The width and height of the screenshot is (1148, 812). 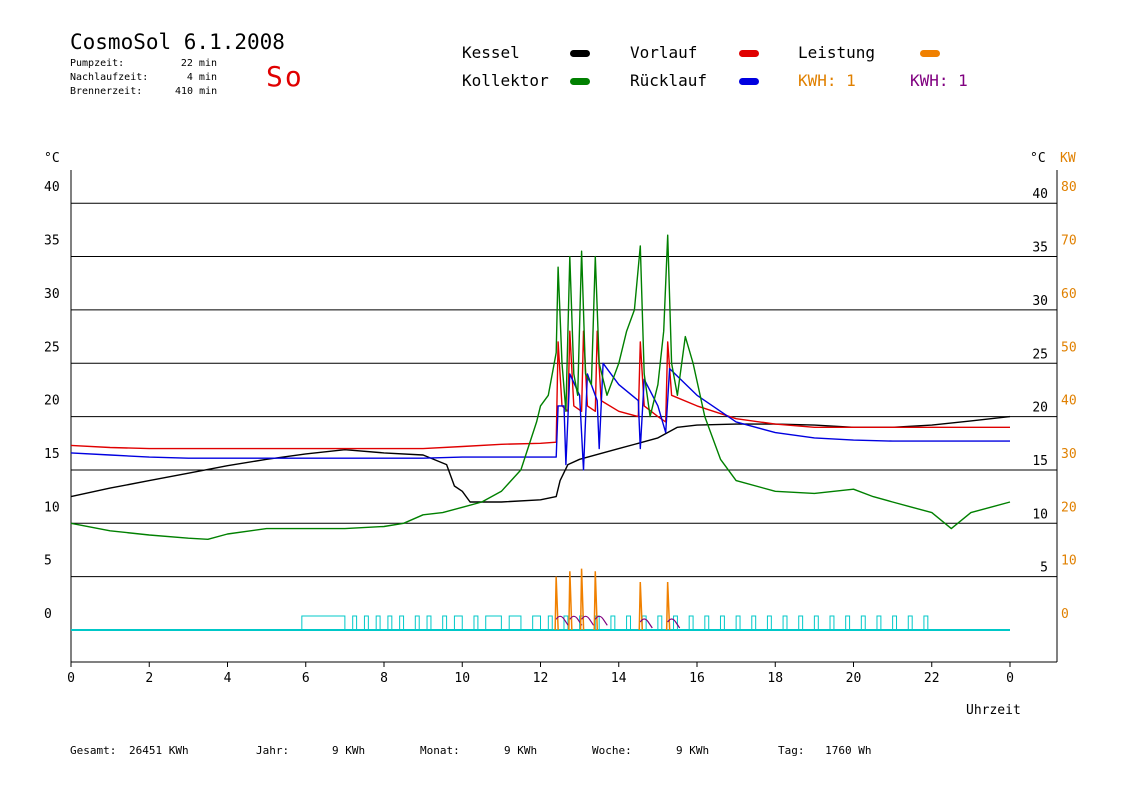 What do you see at coordinates (619, 678) in the screenshot?
I see `x-tick-label: 14` at bounding box center [619, 678].